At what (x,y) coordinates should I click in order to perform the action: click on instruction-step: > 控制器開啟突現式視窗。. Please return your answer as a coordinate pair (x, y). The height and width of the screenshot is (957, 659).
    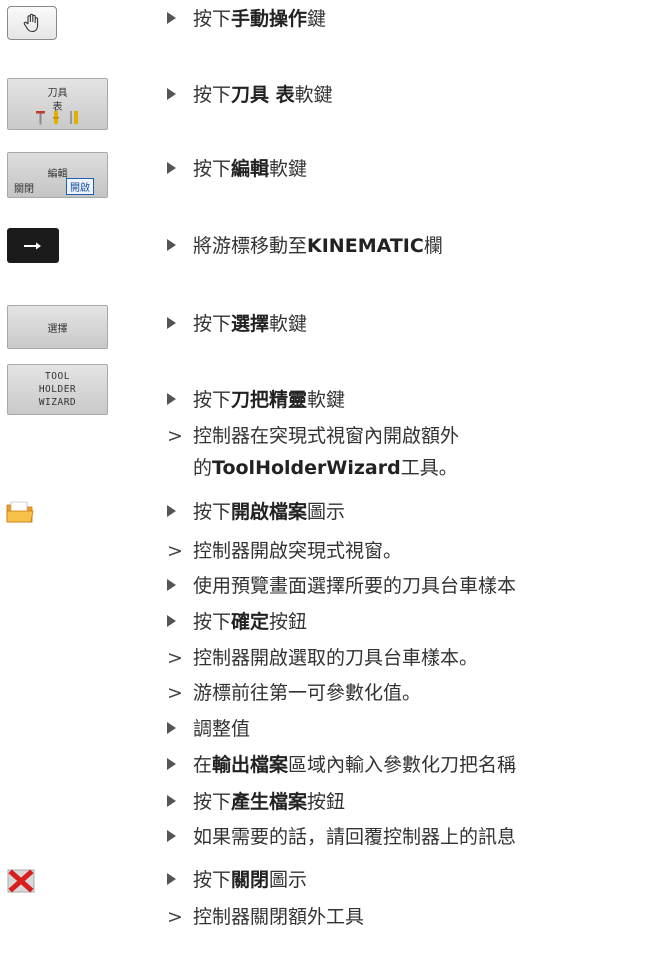
    Looking at the image, I should click on (283, 551).